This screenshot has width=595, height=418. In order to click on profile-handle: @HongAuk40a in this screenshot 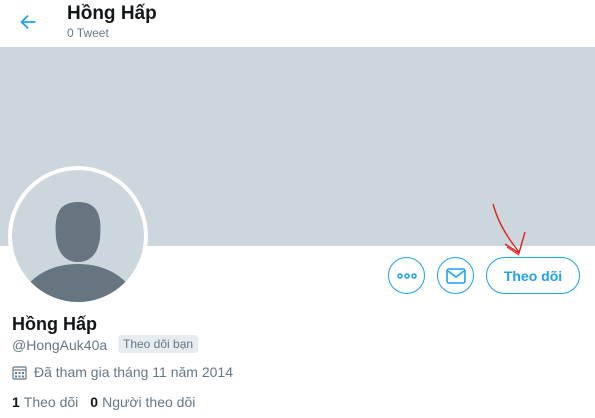, I will do `click(60, 345)`.